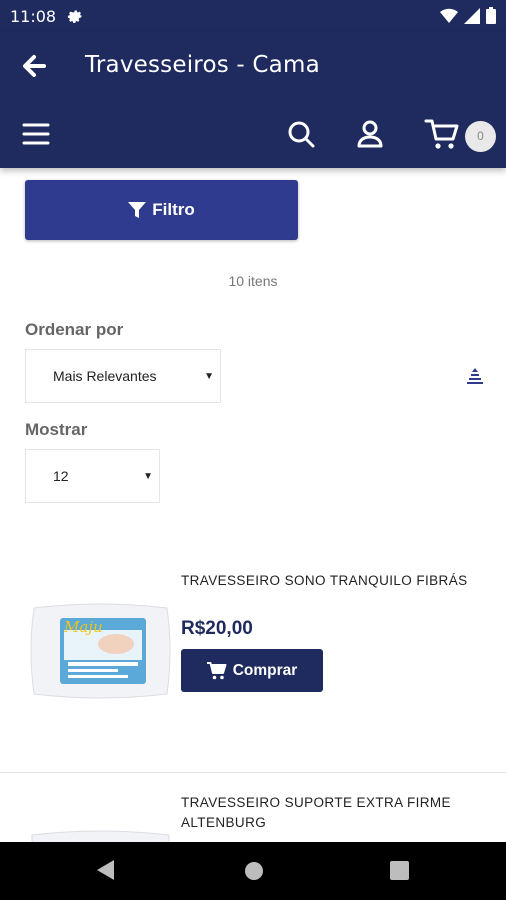 This screenshot has width=506, height=900. I want to click on menu-button, so click(36, 134).